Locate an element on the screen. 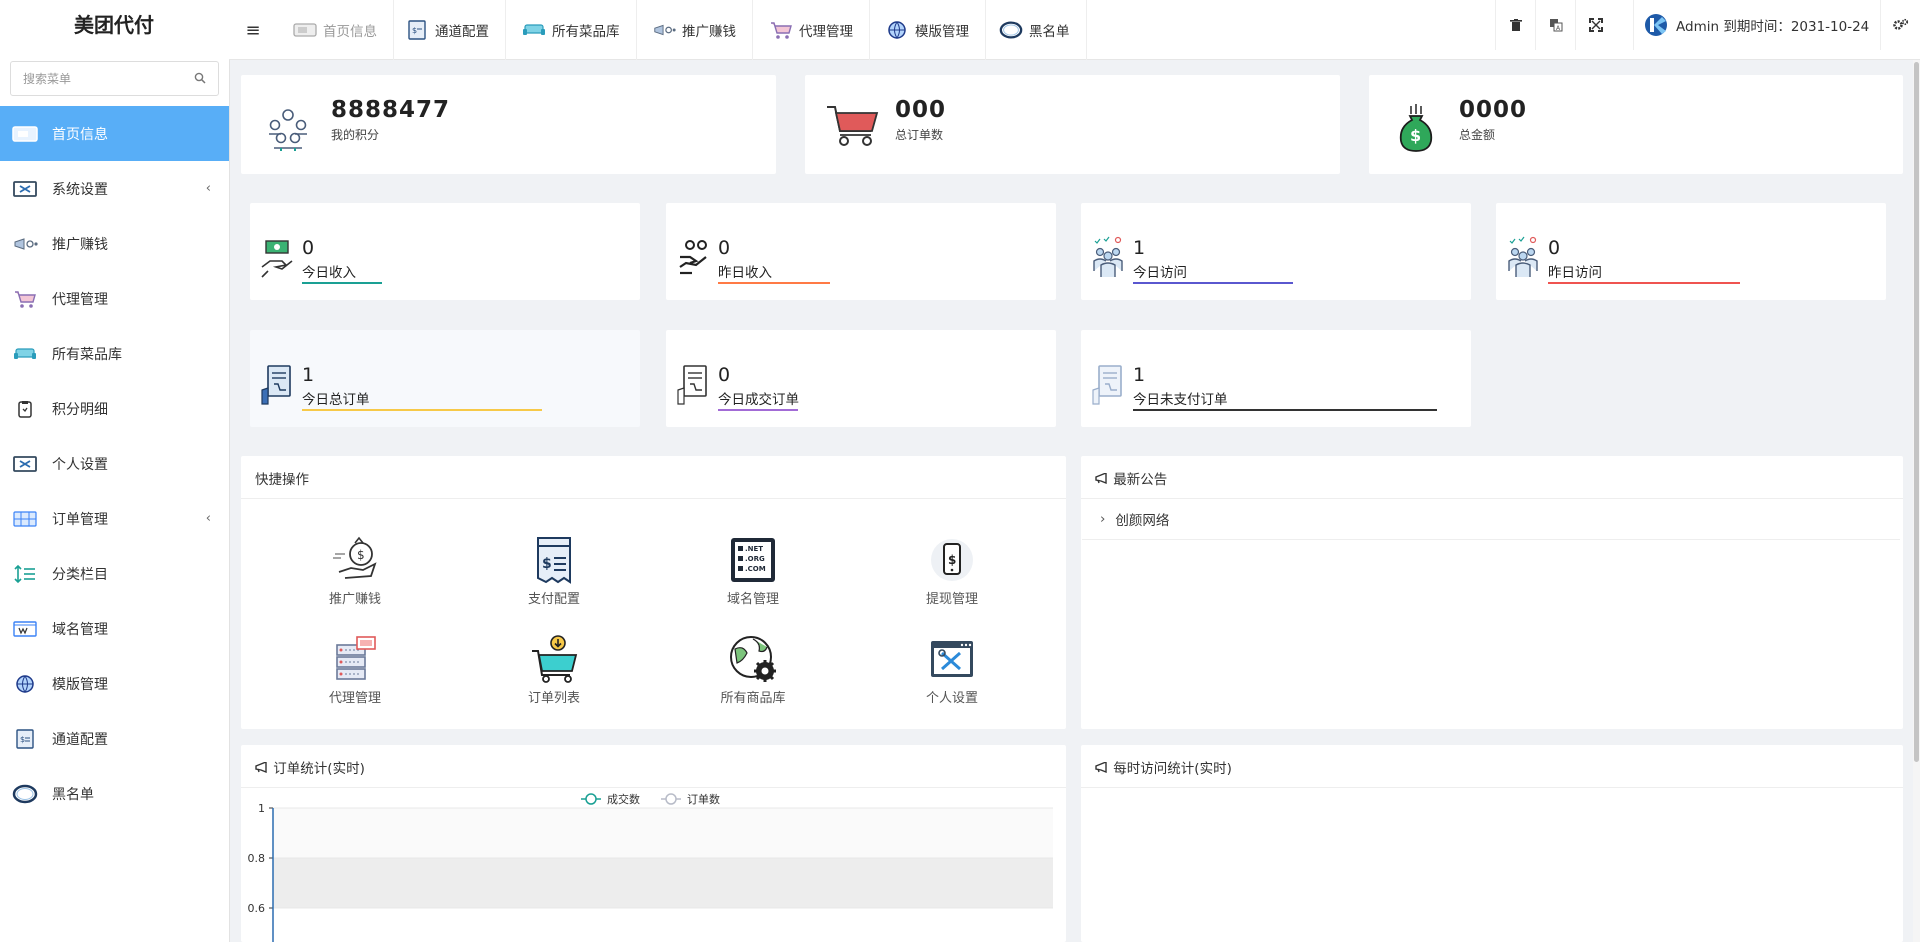 The width and height of the screenshot is (1920, 942). tab-label: 模版管理 is located at coordinates (942, 32).